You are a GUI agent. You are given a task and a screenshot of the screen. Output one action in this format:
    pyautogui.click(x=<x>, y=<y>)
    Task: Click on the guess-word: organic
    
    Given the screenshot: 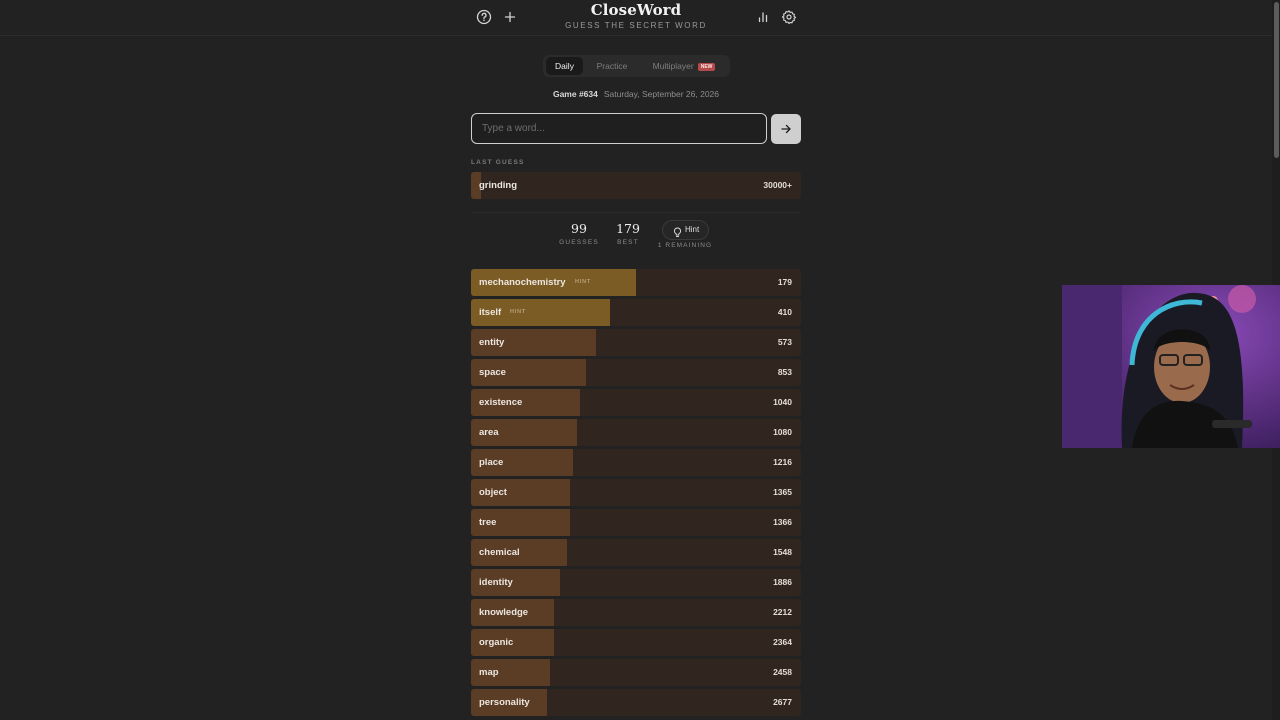 What is the action you would take?
    pyautogui.click(x=496, y=642)
    